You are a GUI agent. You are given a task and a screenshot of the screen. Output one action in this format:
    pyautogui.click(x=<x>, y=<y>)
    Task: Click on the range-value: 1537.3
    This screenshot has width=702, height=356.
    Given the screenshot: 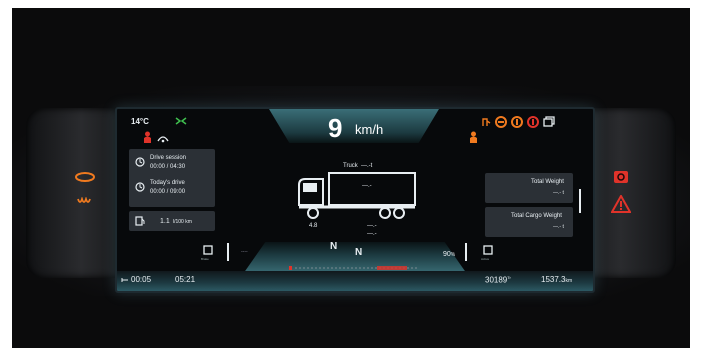 What is the action you would take?
    pyautogui.click(x=553, y=279)
    